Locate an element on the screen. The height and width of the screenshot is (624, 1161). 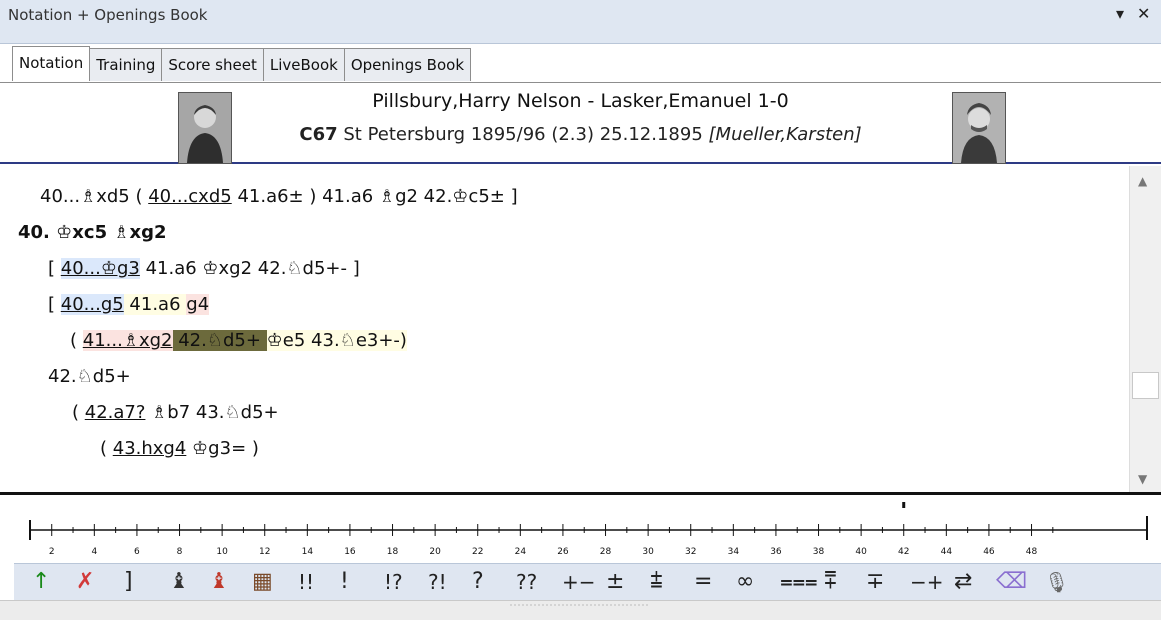
tab-score-sheet: Score sheet is located at coordinates (212, 64).